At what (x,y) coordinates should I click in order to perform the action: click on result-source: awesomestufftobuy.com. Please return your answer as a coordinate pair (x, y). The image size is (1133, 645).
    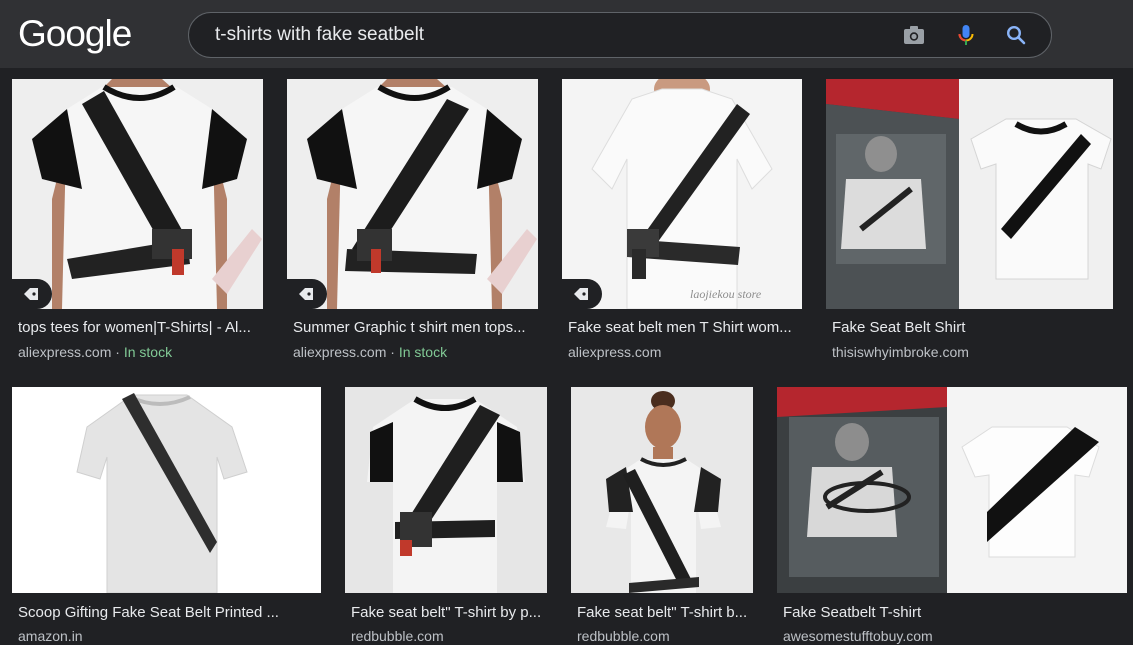
    Looking at the image, I should click on (858, 636).